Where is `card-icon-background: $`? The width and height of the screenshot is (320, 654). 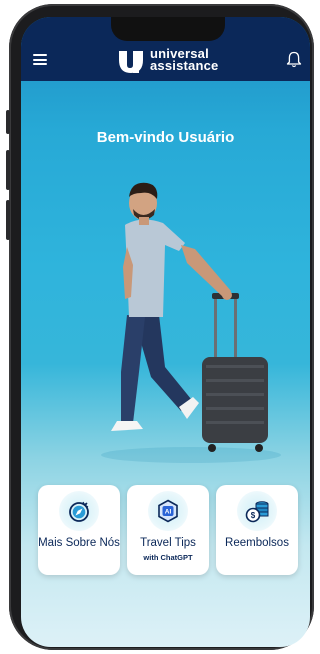
card-icon-background: $ is located at coordinates (257, 511).